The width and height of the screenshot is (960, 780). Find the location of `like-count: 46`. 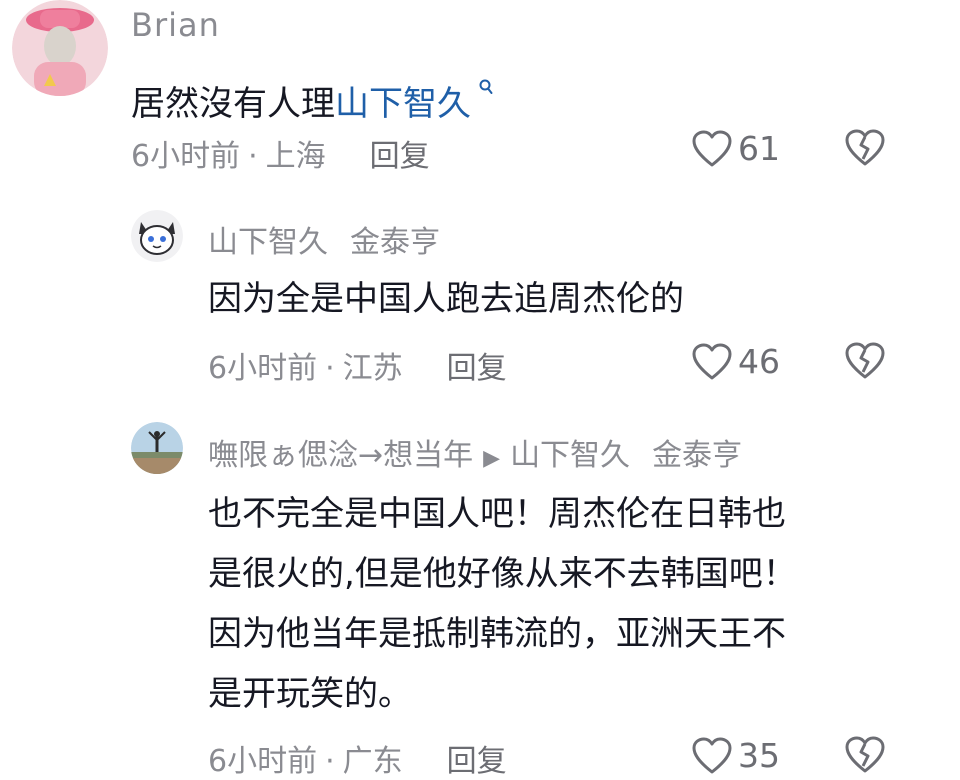

like-count: 46 is located at coordinates (759, 361).